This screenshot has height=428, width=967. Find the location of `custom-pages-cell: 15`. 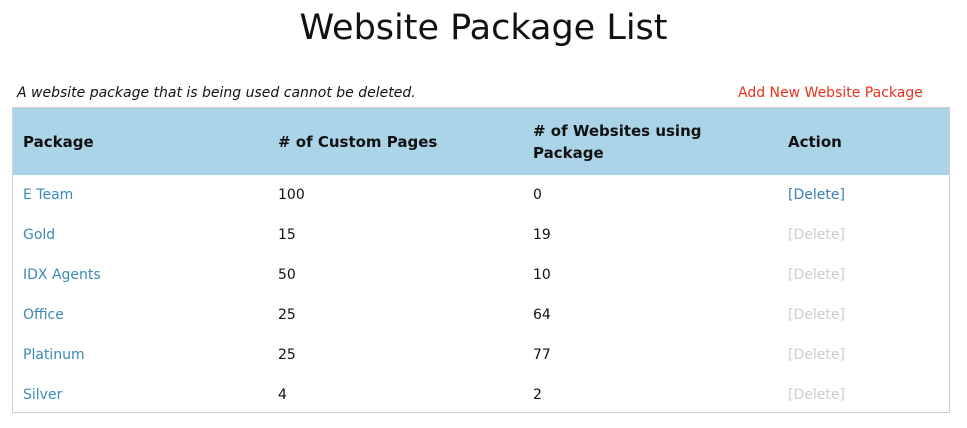

custom-pages-cell: 15 is located at coordinates (287, 235).